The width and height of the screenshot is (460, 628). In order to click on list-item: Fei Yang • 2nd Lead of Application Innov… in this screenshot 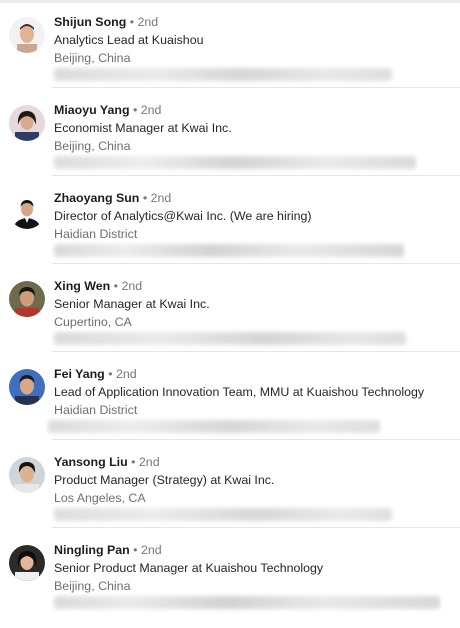, I will do `click(230, 396)`.